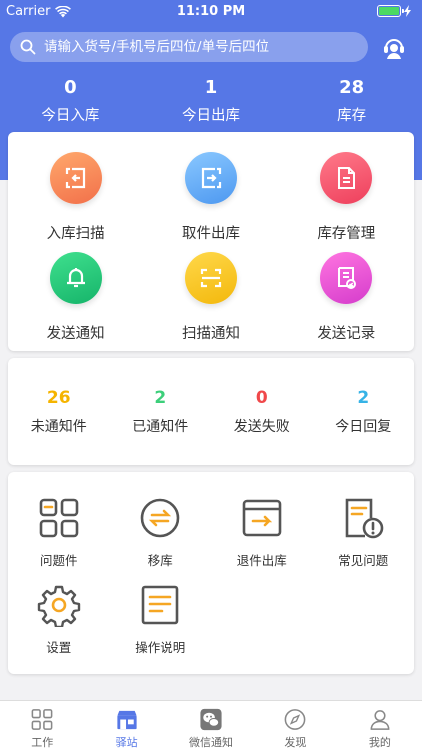  I want to click on daily-stats: 0 今日入库 1 今日出库 28 库存, so click(211, 100).